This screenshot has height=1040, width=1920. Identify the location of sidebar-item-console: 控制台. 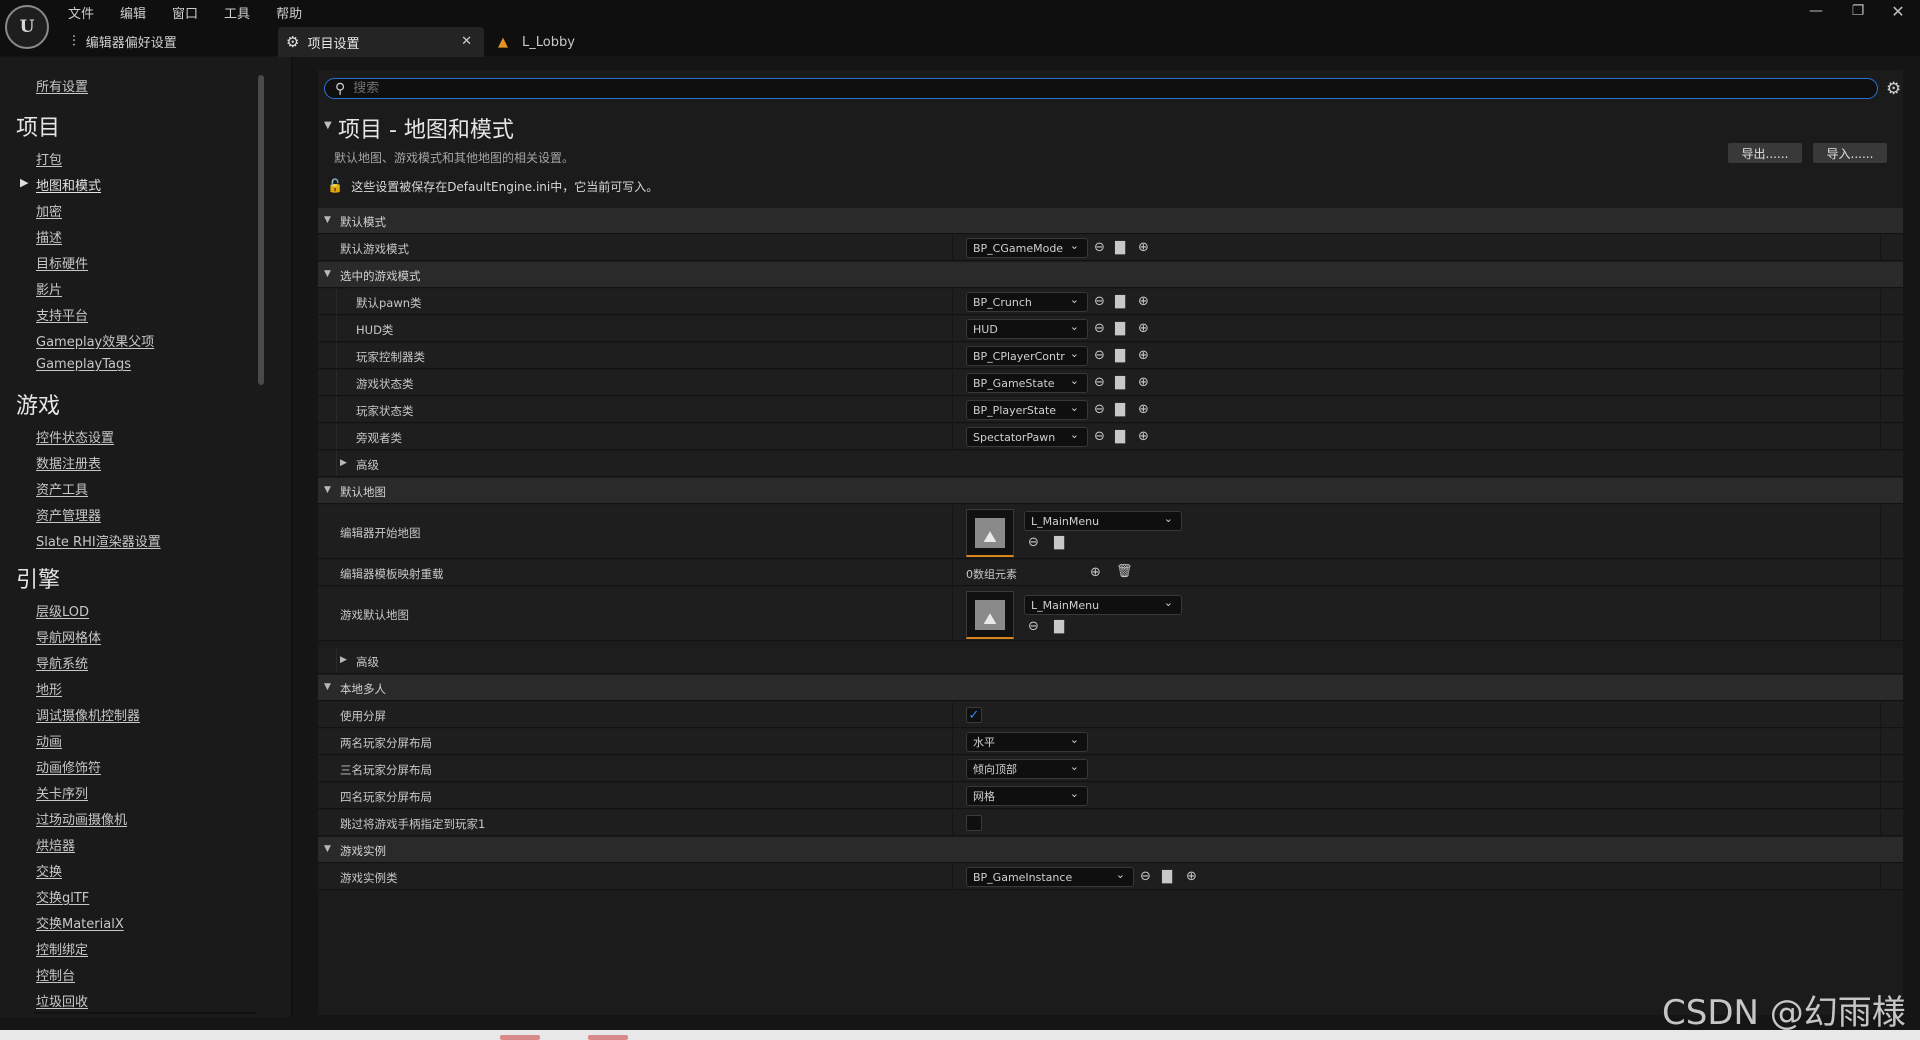
(55, 974).